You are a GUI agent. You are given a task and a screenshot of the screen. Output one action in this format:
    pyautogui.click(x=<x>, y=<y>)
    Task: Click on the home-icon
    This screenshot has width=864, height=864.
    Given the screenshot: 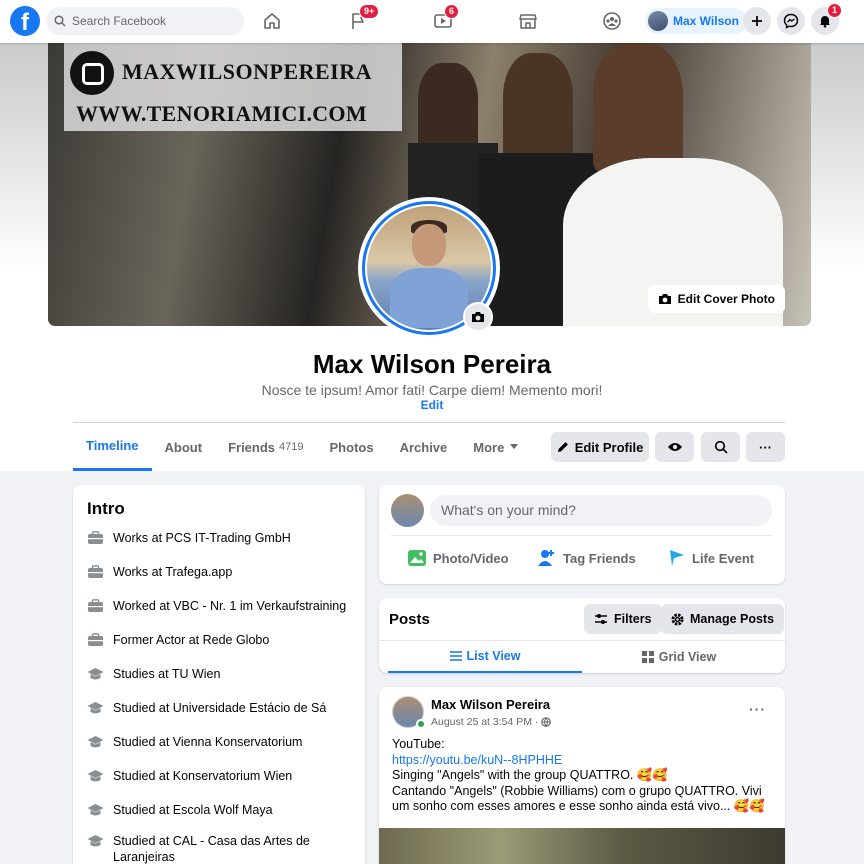 What is the action you would take?
    pyautogui.click(x=272, y=21)
    